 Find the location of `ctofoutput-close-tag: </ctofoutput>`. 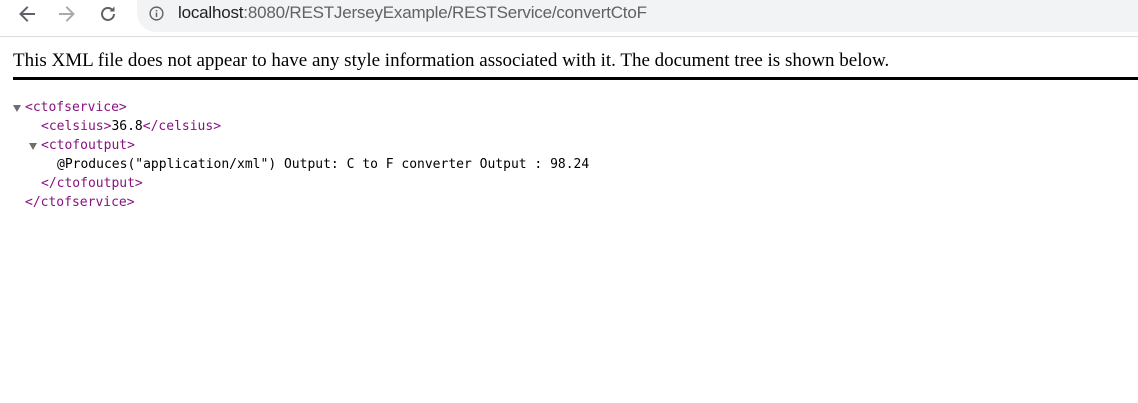

ctofoutput-close-tag: </ctofoutput> is located at coordinates (92, 183).